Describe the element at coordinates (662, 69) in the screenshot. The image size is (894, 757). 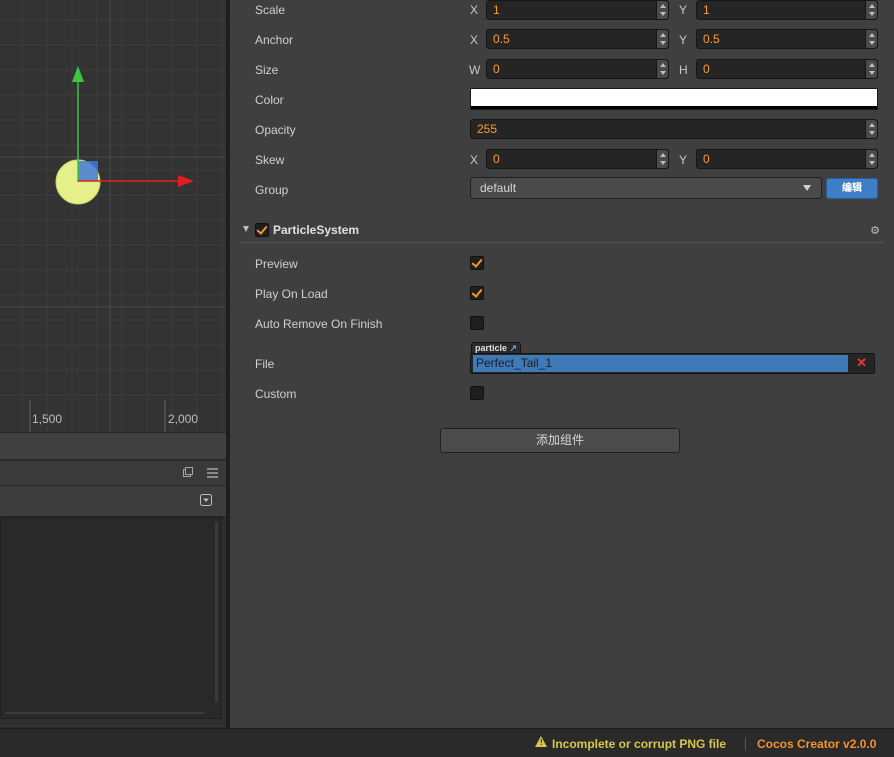
I see `size-w-stepper` at that location.